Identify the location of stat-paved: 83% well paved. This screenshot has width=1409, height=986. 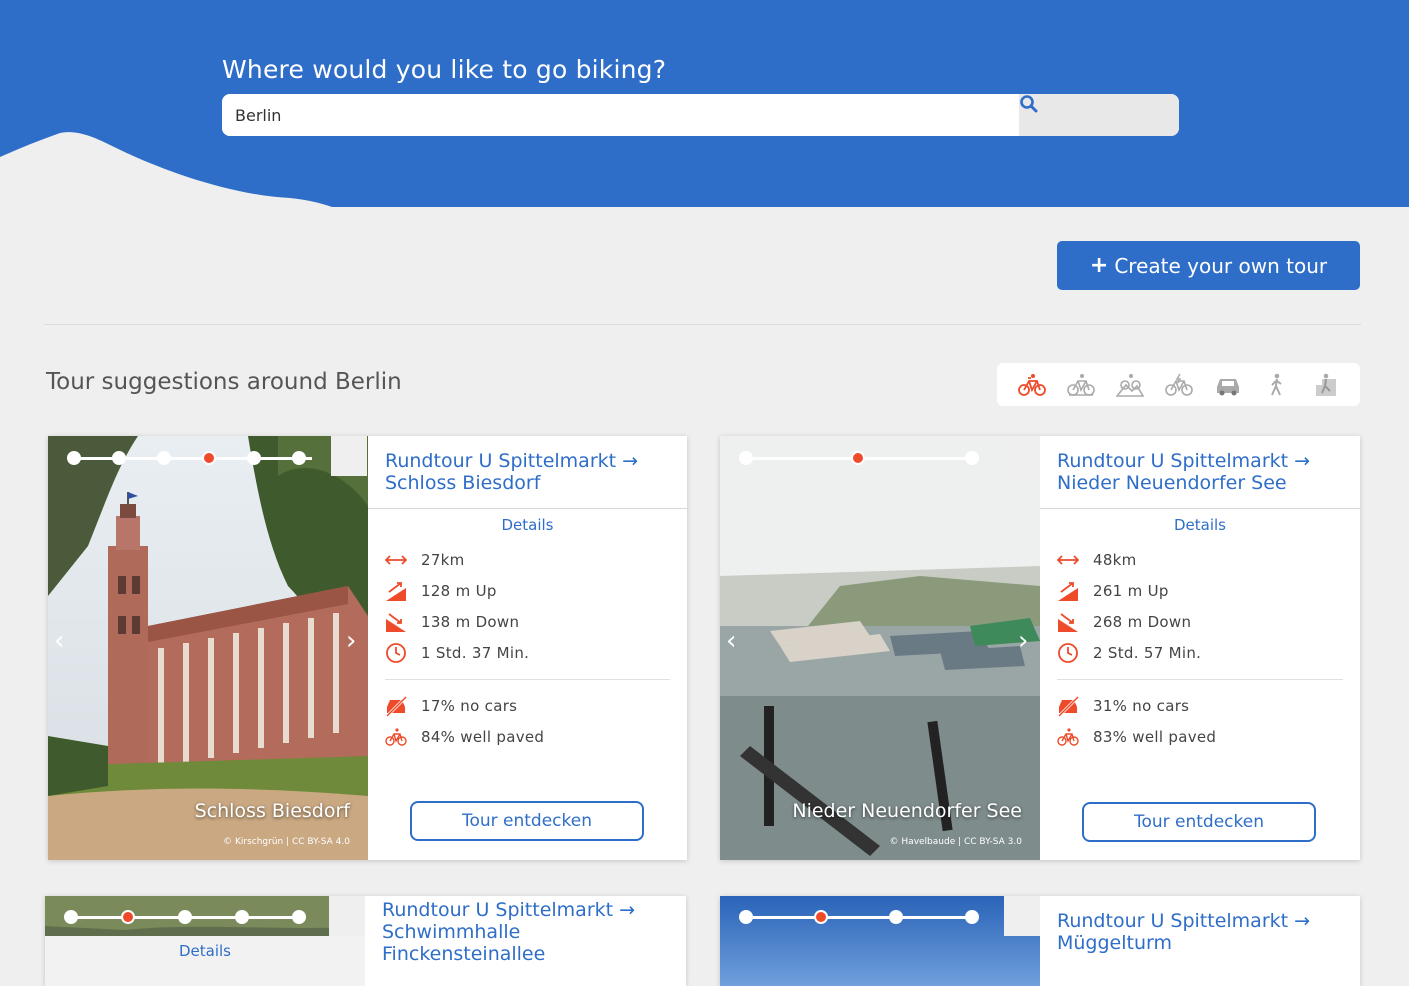
(1136, 737).